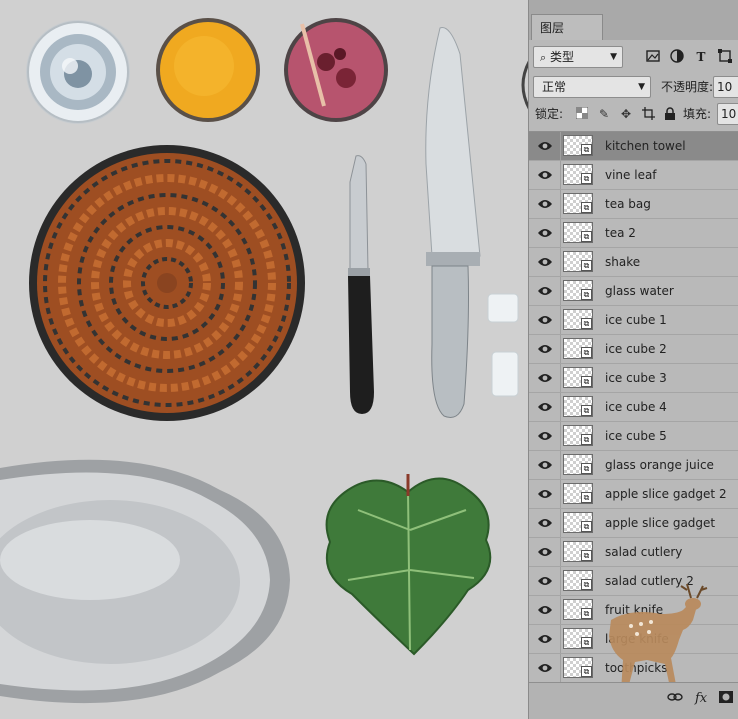 This screenshot has height=719, width=738. What do you see at coordinates (360, 285) in the screenshot?
I see `fruit-knife-object` at bounding box center [360, 285].